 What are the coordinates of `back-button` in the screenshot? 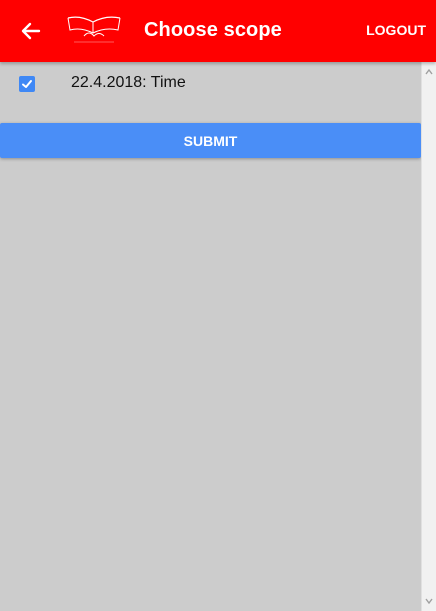 It's located at (31, 31).